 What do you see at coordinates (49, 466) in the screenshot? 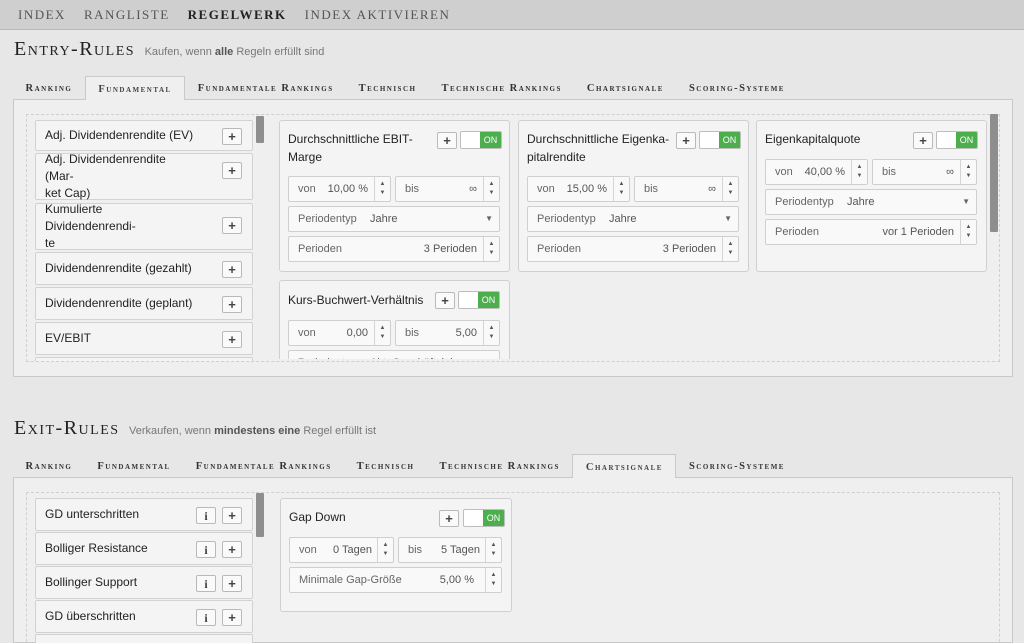
I see `exit-tab-ranking: Ranking` at bounding box center [49, 466].